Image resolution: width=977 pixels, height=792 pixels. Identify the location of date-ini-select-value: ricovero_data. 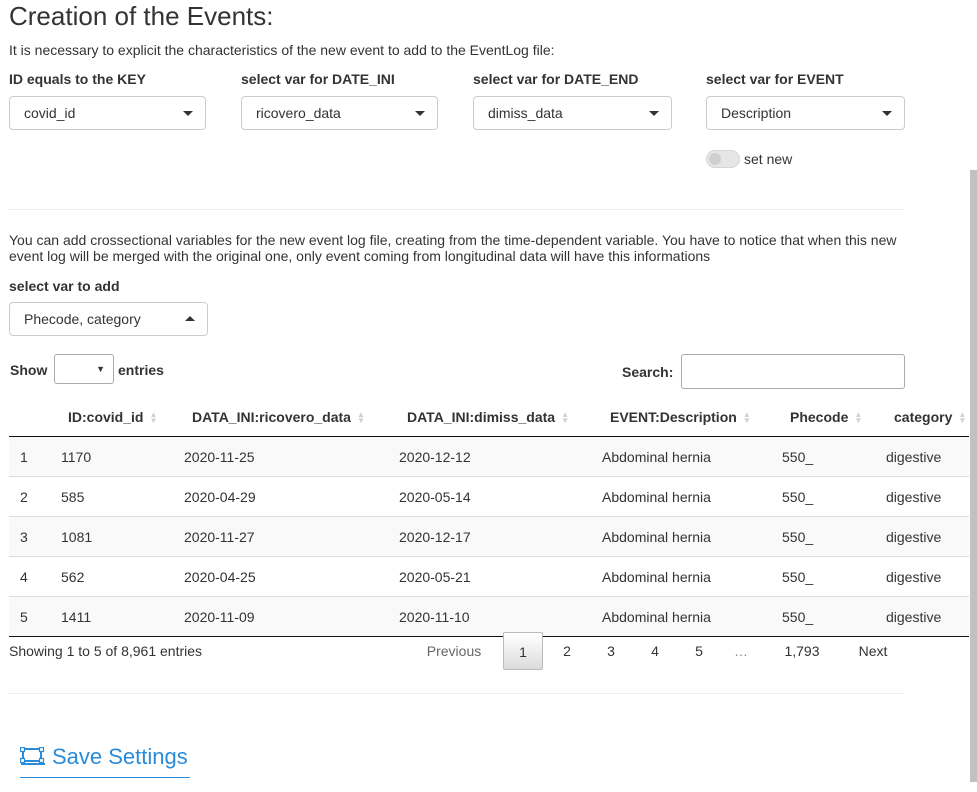
(298, 113).